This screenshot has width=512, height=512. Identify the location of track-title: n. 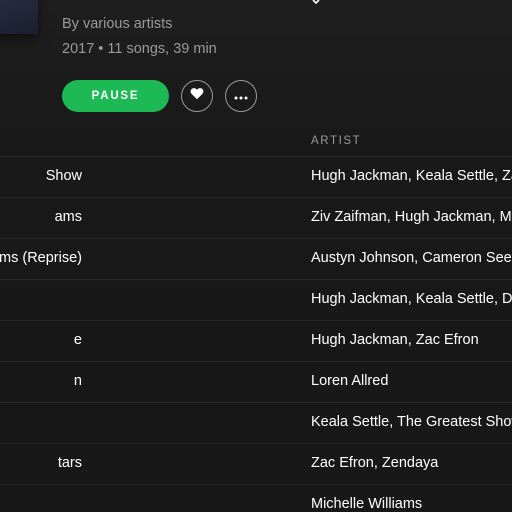
(78, 381).